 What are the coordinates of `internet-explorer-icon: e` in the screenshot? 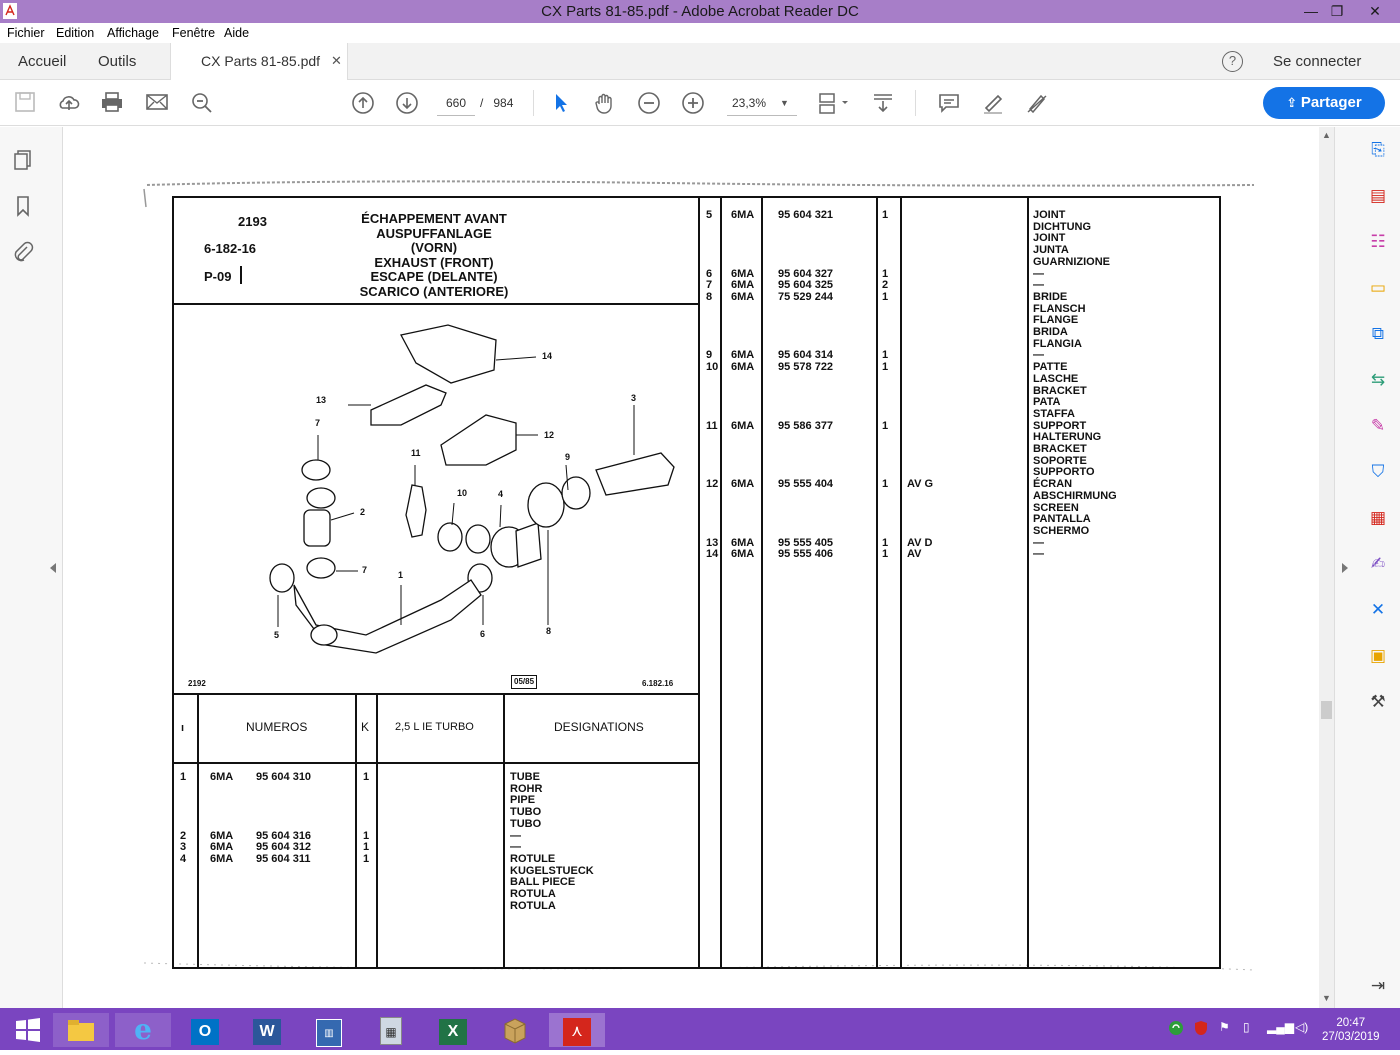 It's located at (143, 1030).